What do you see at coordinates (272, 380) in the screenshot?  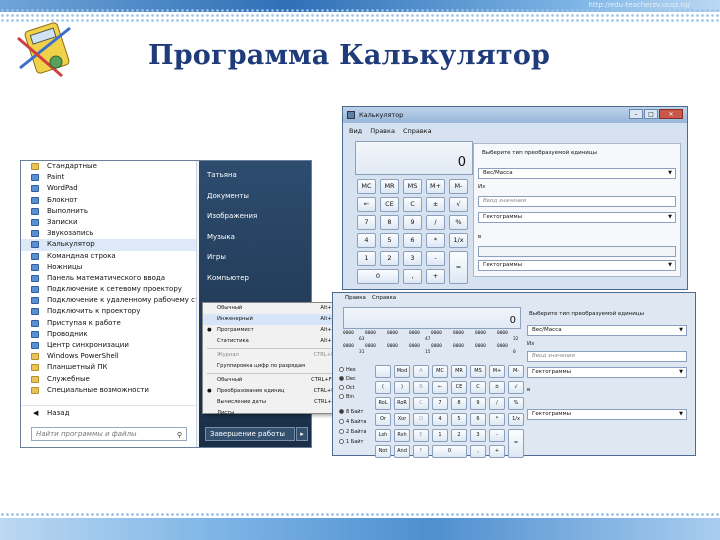 I see `view-menu-item: Обычный CTRL+F4` at bounding box center [272, 380].